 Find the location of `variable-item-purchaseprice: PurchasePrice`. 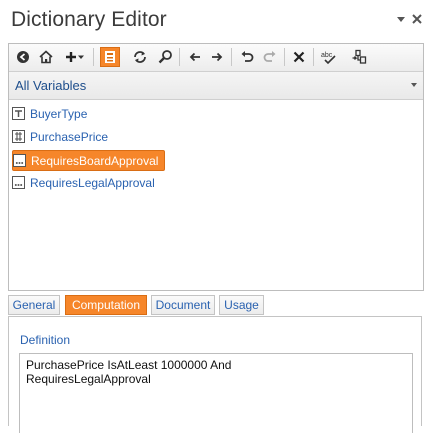

variable-item-purchaseprice: PurchasePrice is located at coordinates (63, 136).